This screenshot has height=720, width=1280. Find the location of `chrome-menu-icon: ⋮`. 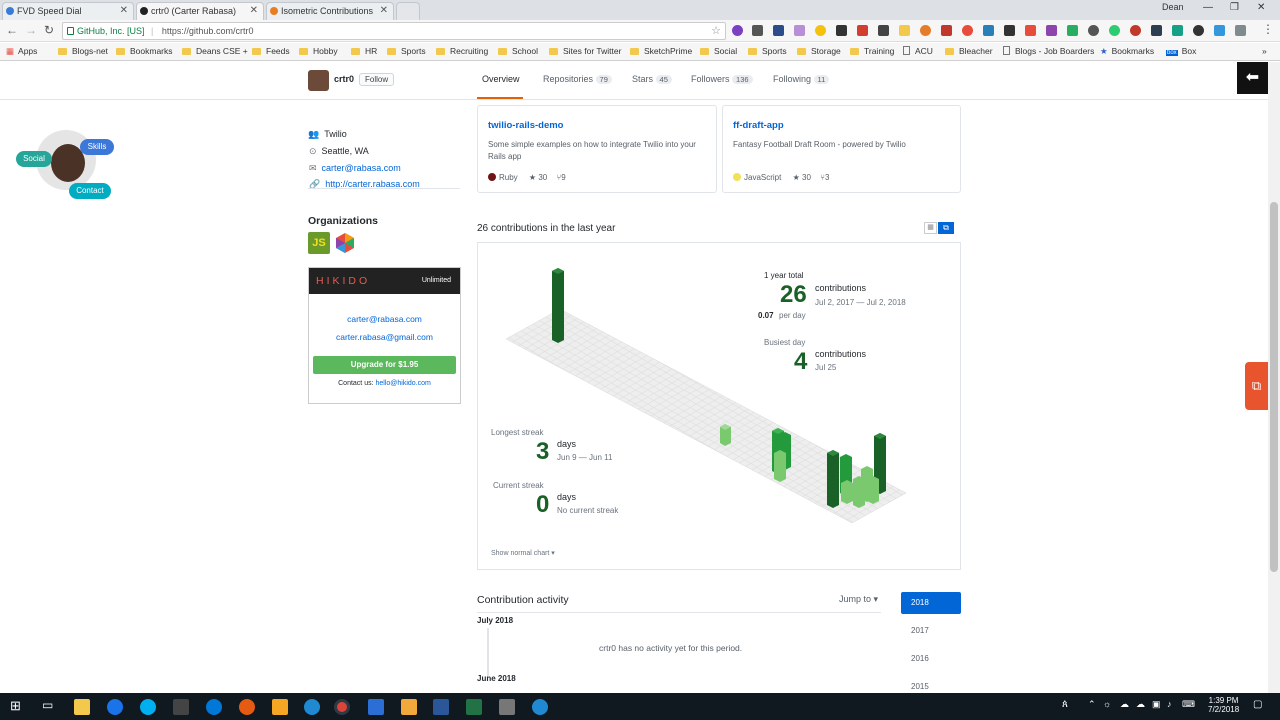

chrome-menu-icon: ⋮ is located at coordinates (1268, 29).